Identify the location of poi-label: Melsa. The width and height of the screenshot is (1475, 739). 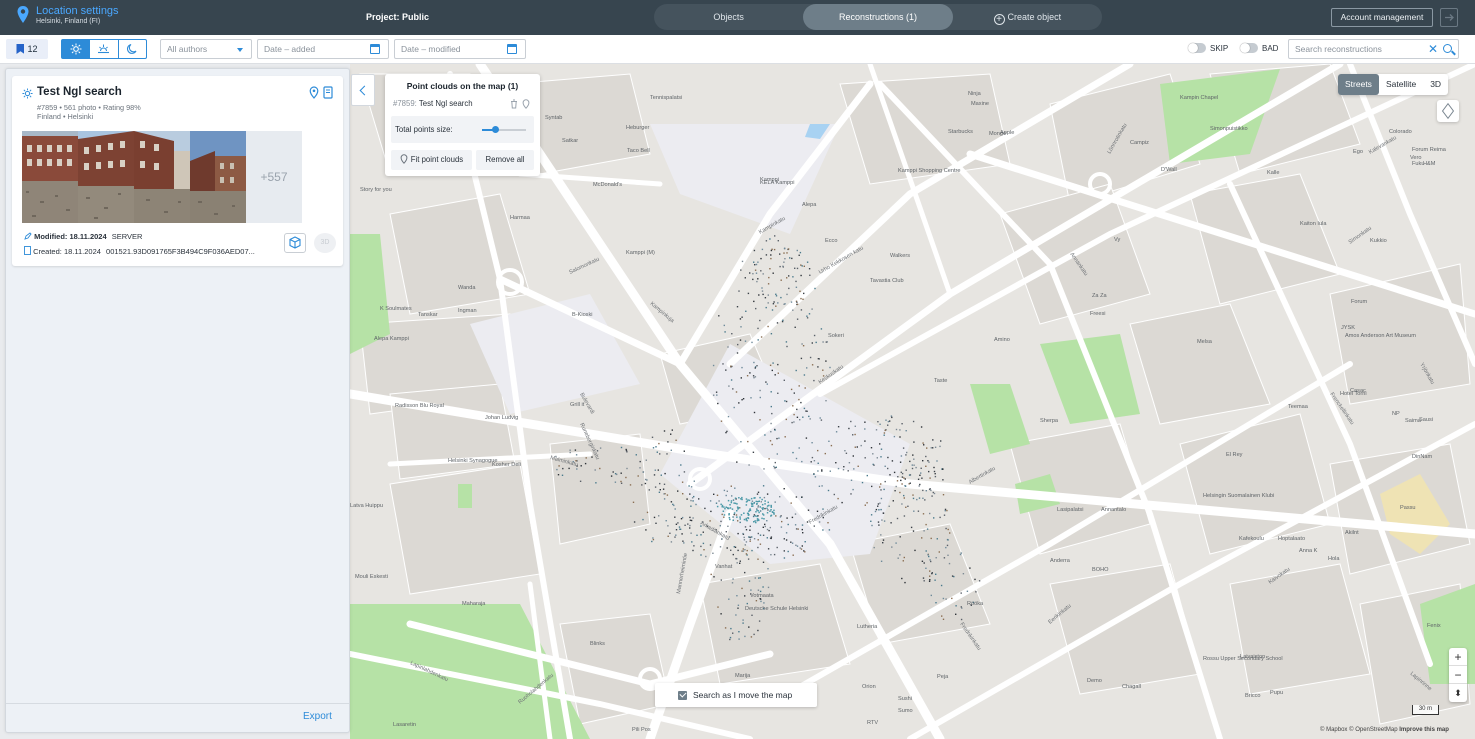
(1205, 342).